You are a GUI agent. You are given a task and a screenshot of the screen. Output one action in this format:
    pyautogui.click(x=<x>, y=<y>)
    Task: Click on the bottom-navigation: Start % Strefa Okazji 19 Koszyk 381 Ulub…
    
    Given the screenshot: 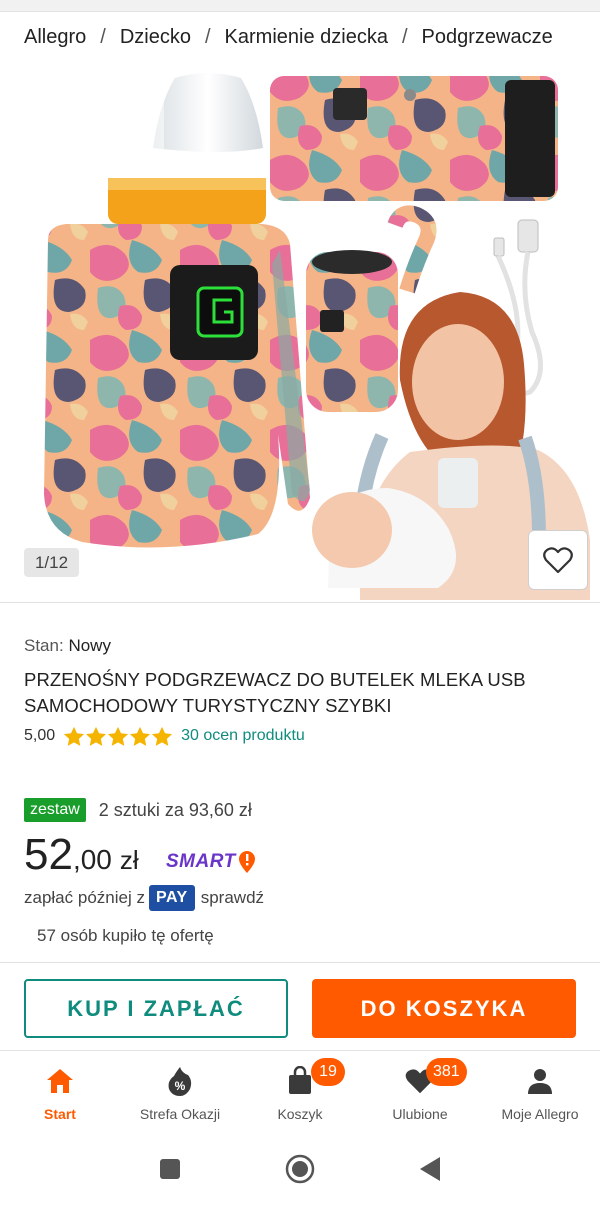 What is the action you would take?
    pyautogui.click(x=300, y=1092)
    